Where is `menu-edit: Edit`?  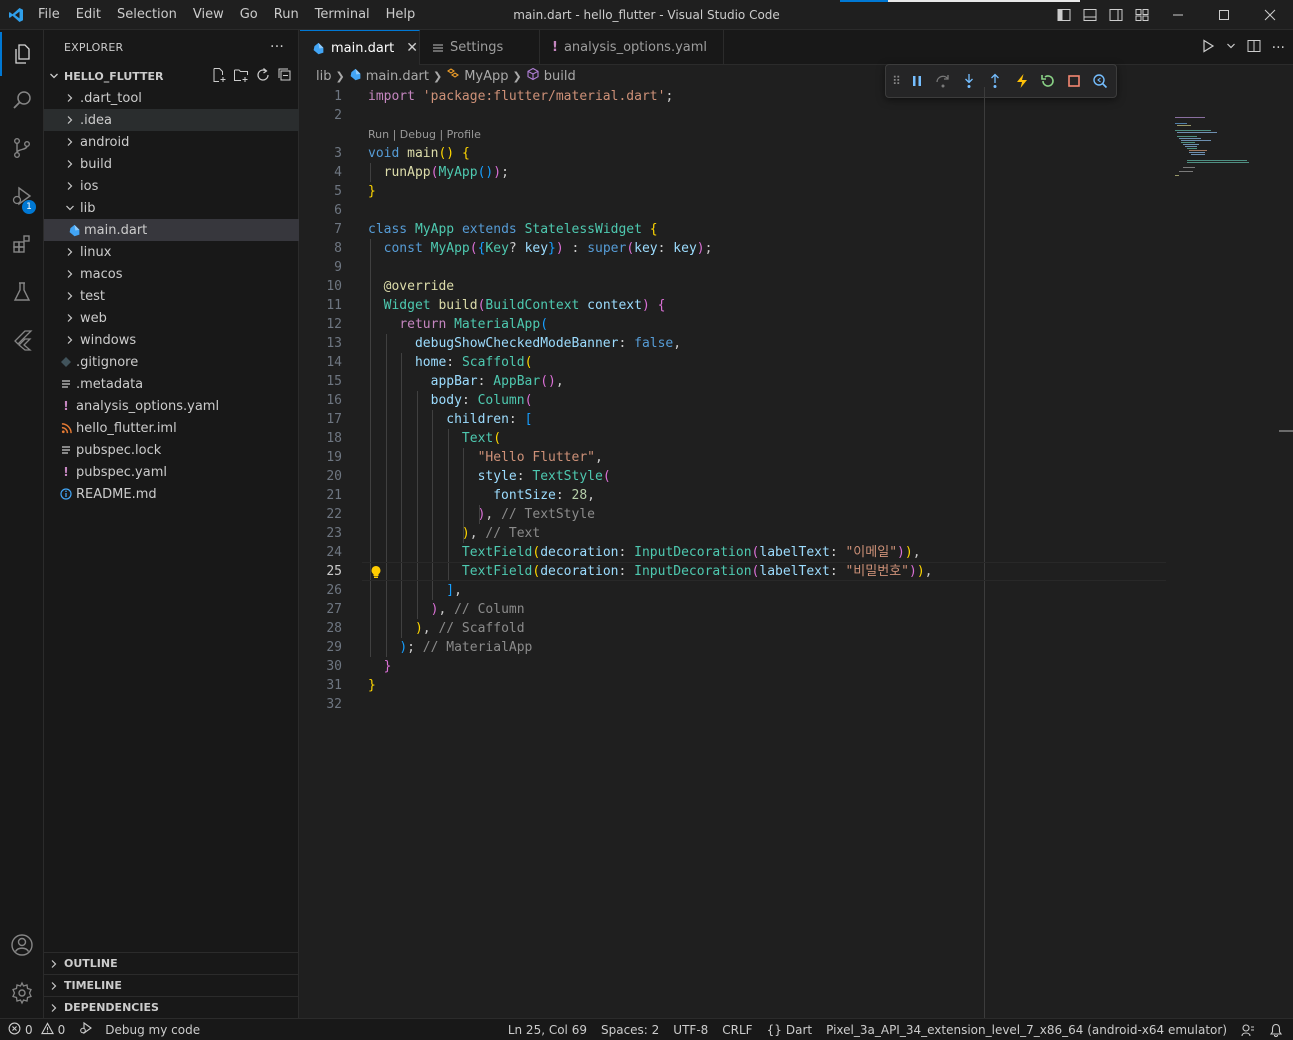 menu-edit: Edit is located at coordinates (88, 15).